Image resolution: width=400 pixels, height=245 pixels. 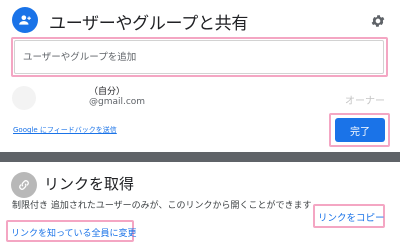 What do you see at coordinates (65, 130) in the screenshot?
I see `feedback-link: Google にフィードバックを送信` at bounding box center [65, 130].